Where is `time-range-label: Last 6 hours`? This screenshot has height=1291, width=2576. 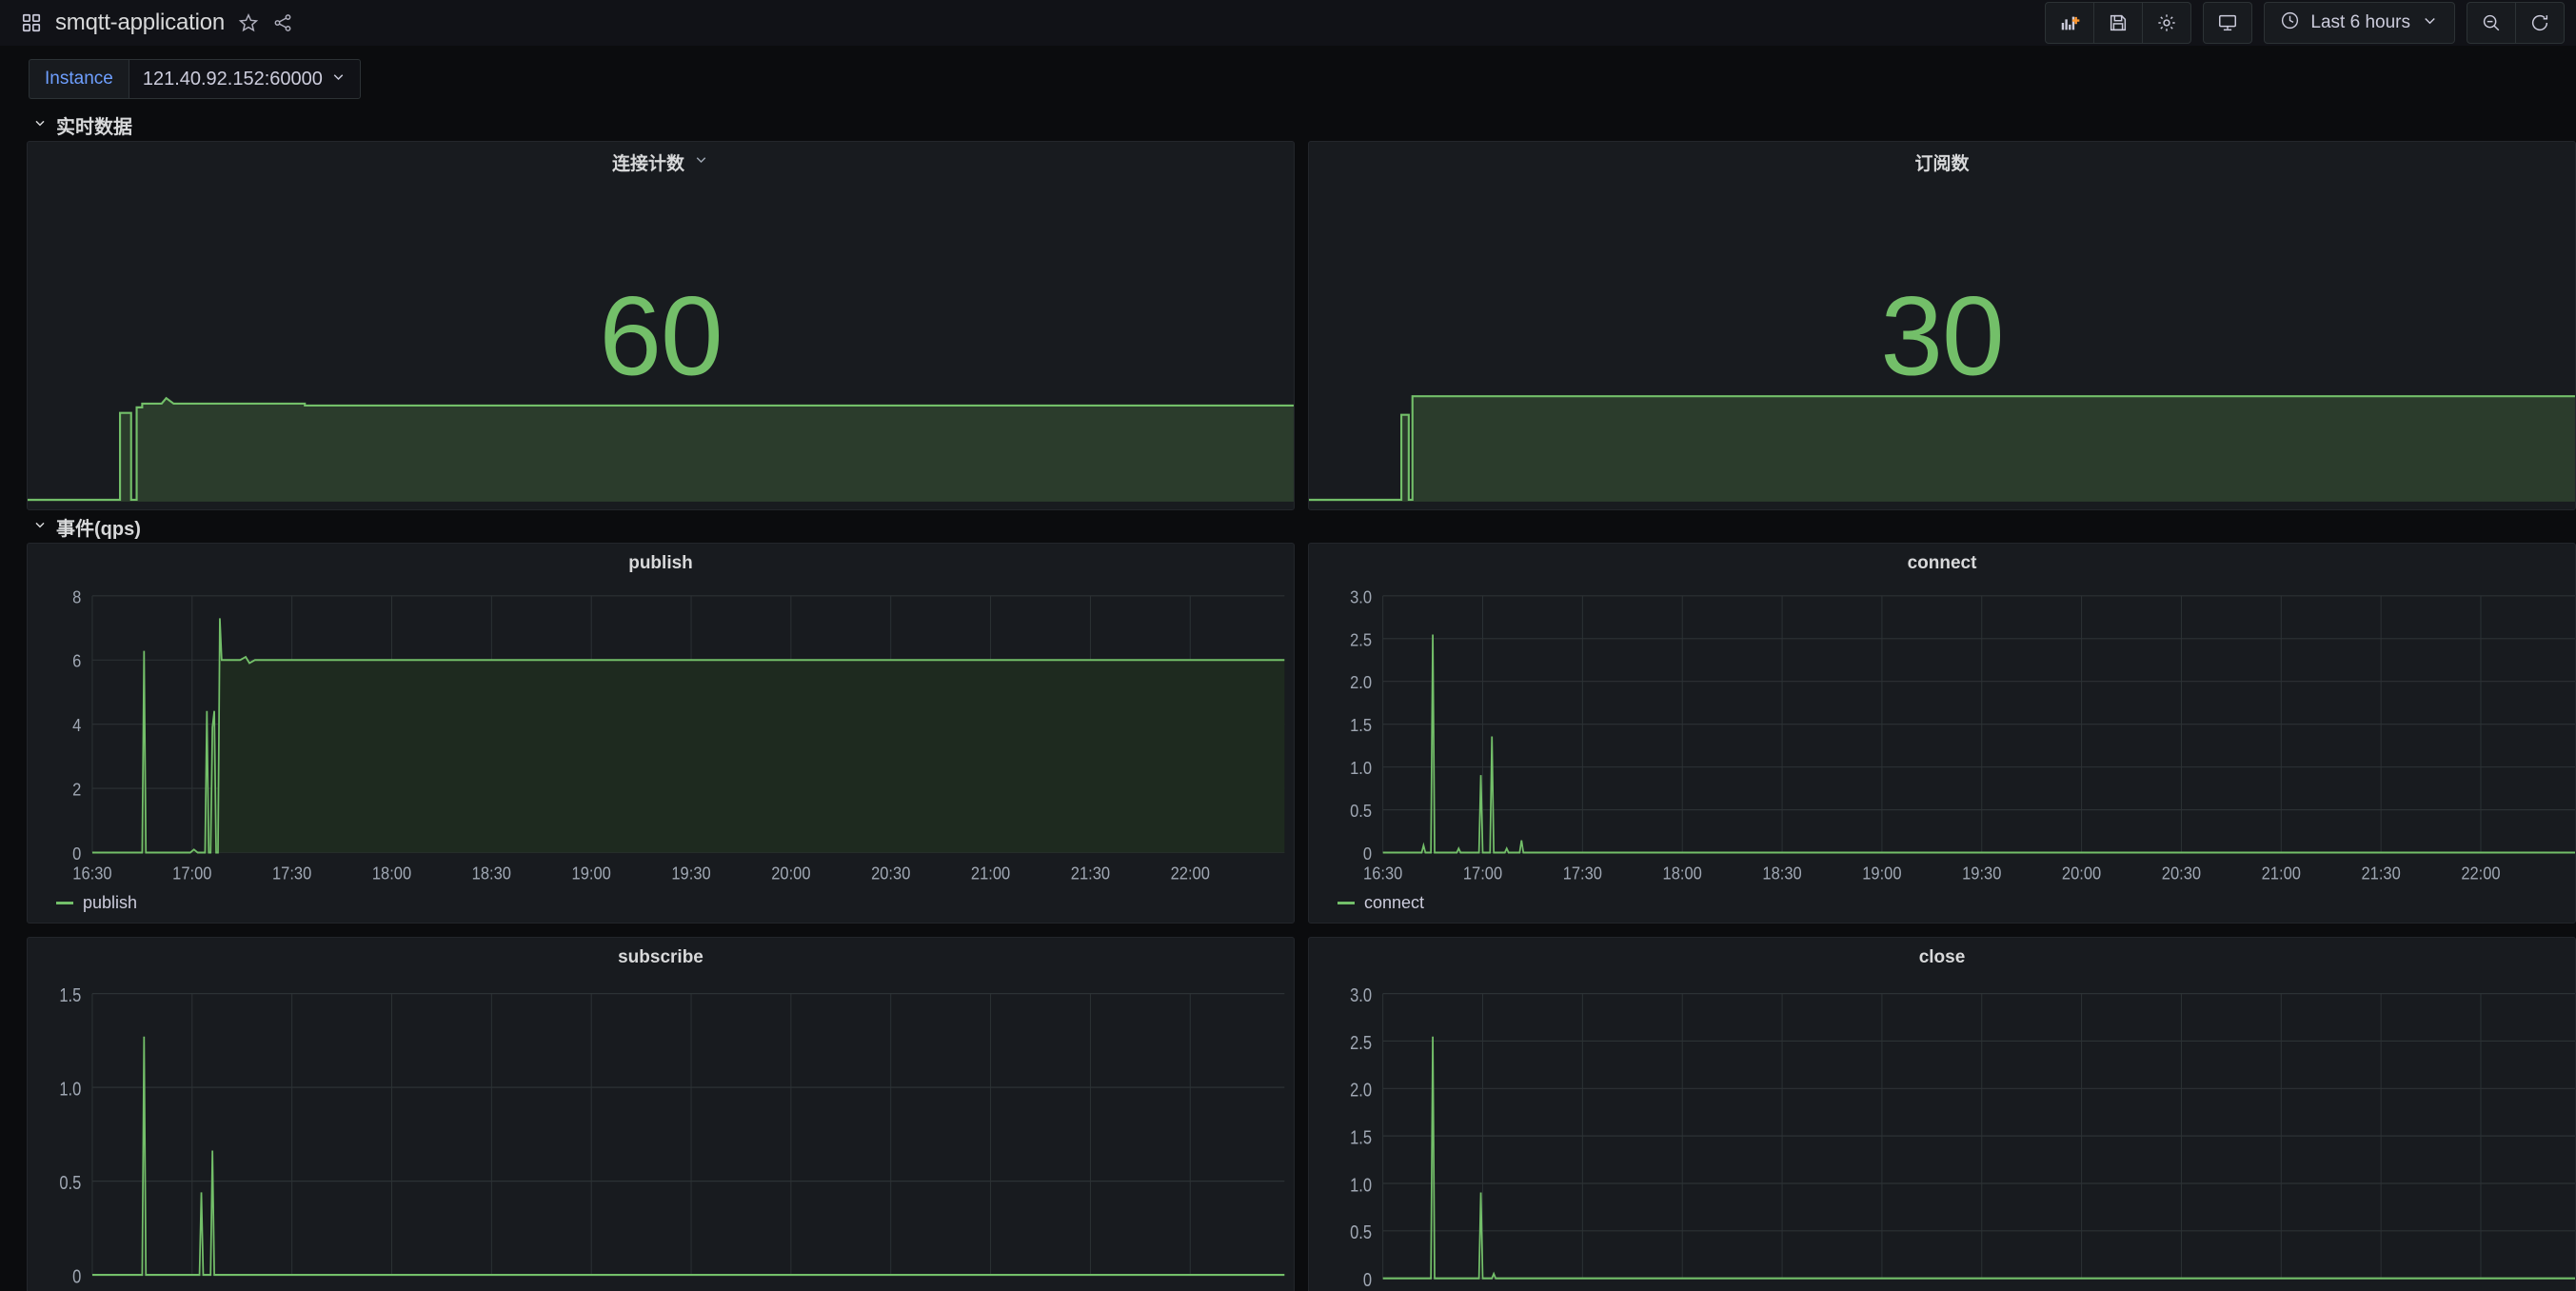 time-range-label: Last 6 hours is located at coordinates (2360, 22).